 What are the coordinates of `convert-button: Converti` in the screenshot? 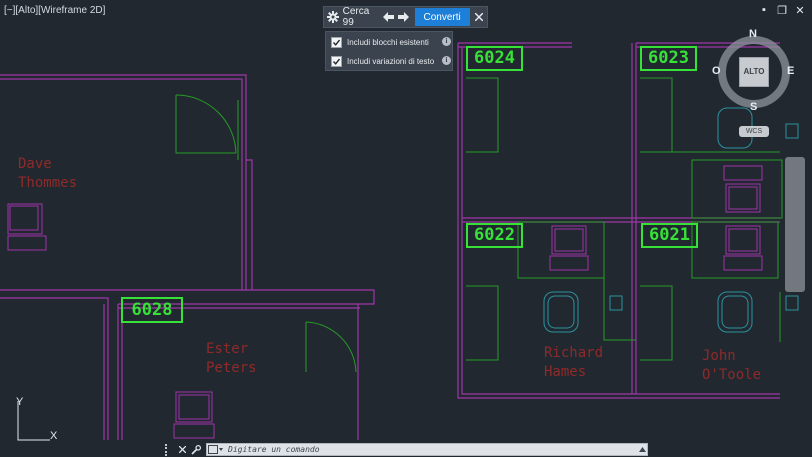 It's located at (442, 17).